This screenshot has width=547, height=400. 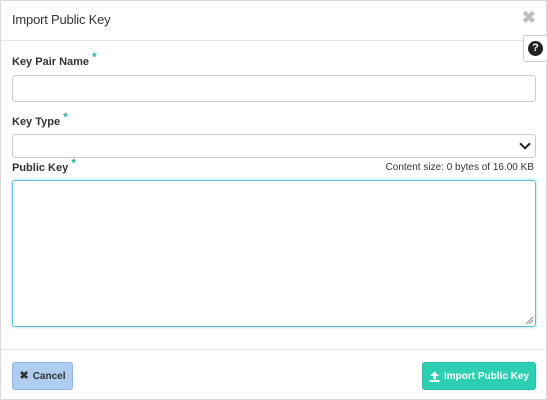 What do you see at coordinates (49, 376) in the screenshot?
I see `cancel-label: Cancel` at bounding box center [49, 376].